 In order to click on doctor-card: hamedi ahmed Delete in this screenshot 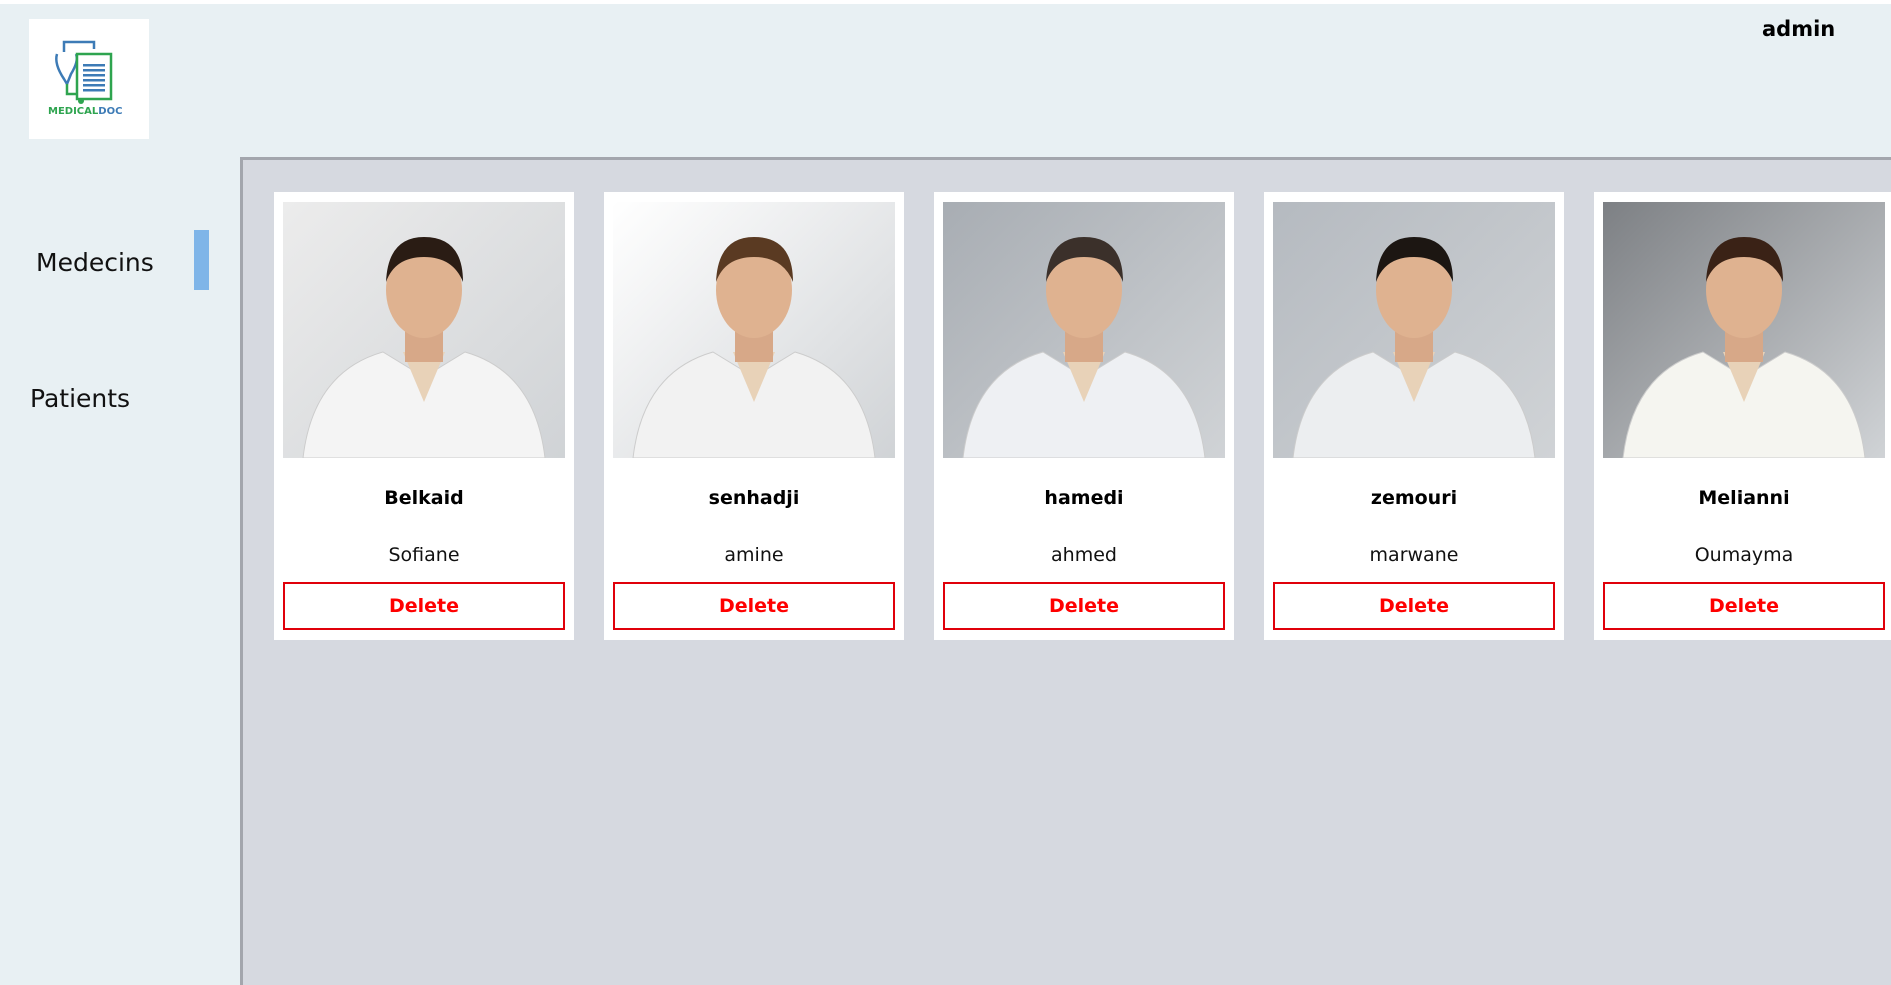, I will do `click(1084, 416)`.